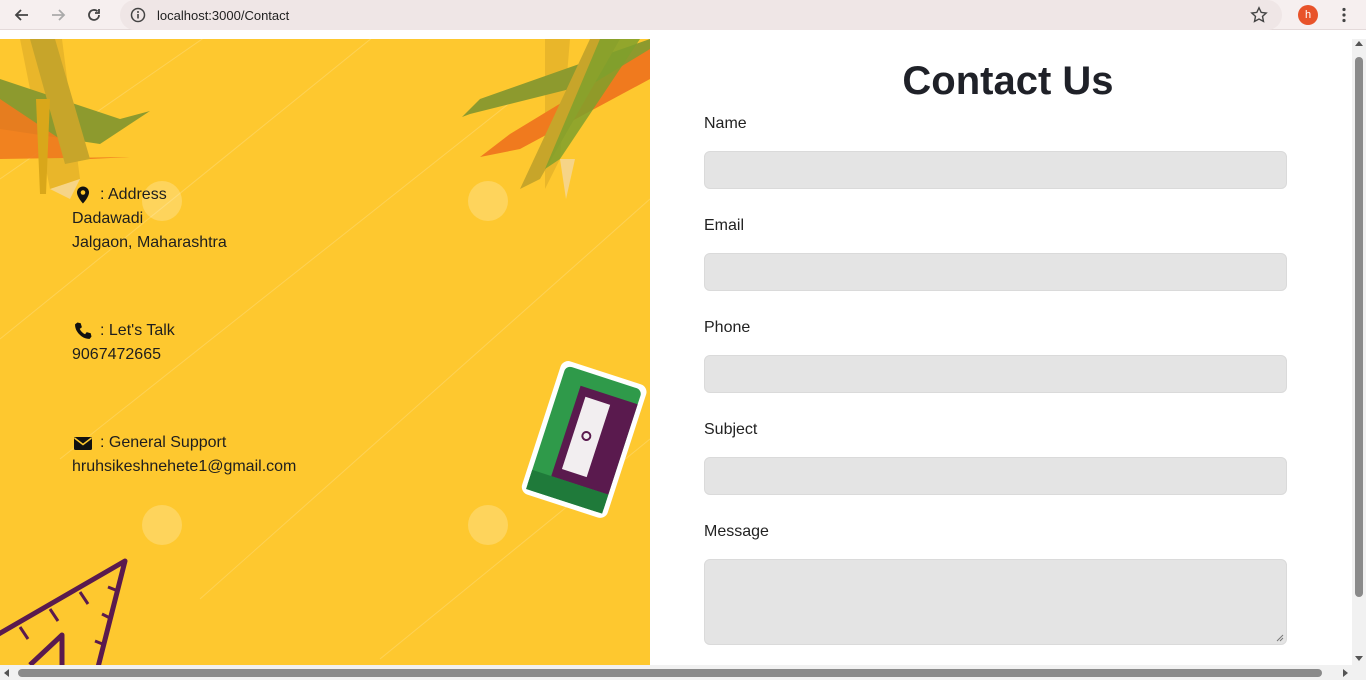  What do you see at coordinates (223, 15) in the screenshot?
I see `url-text: localhost:3000/Contact` at bounding box center [223, 15].